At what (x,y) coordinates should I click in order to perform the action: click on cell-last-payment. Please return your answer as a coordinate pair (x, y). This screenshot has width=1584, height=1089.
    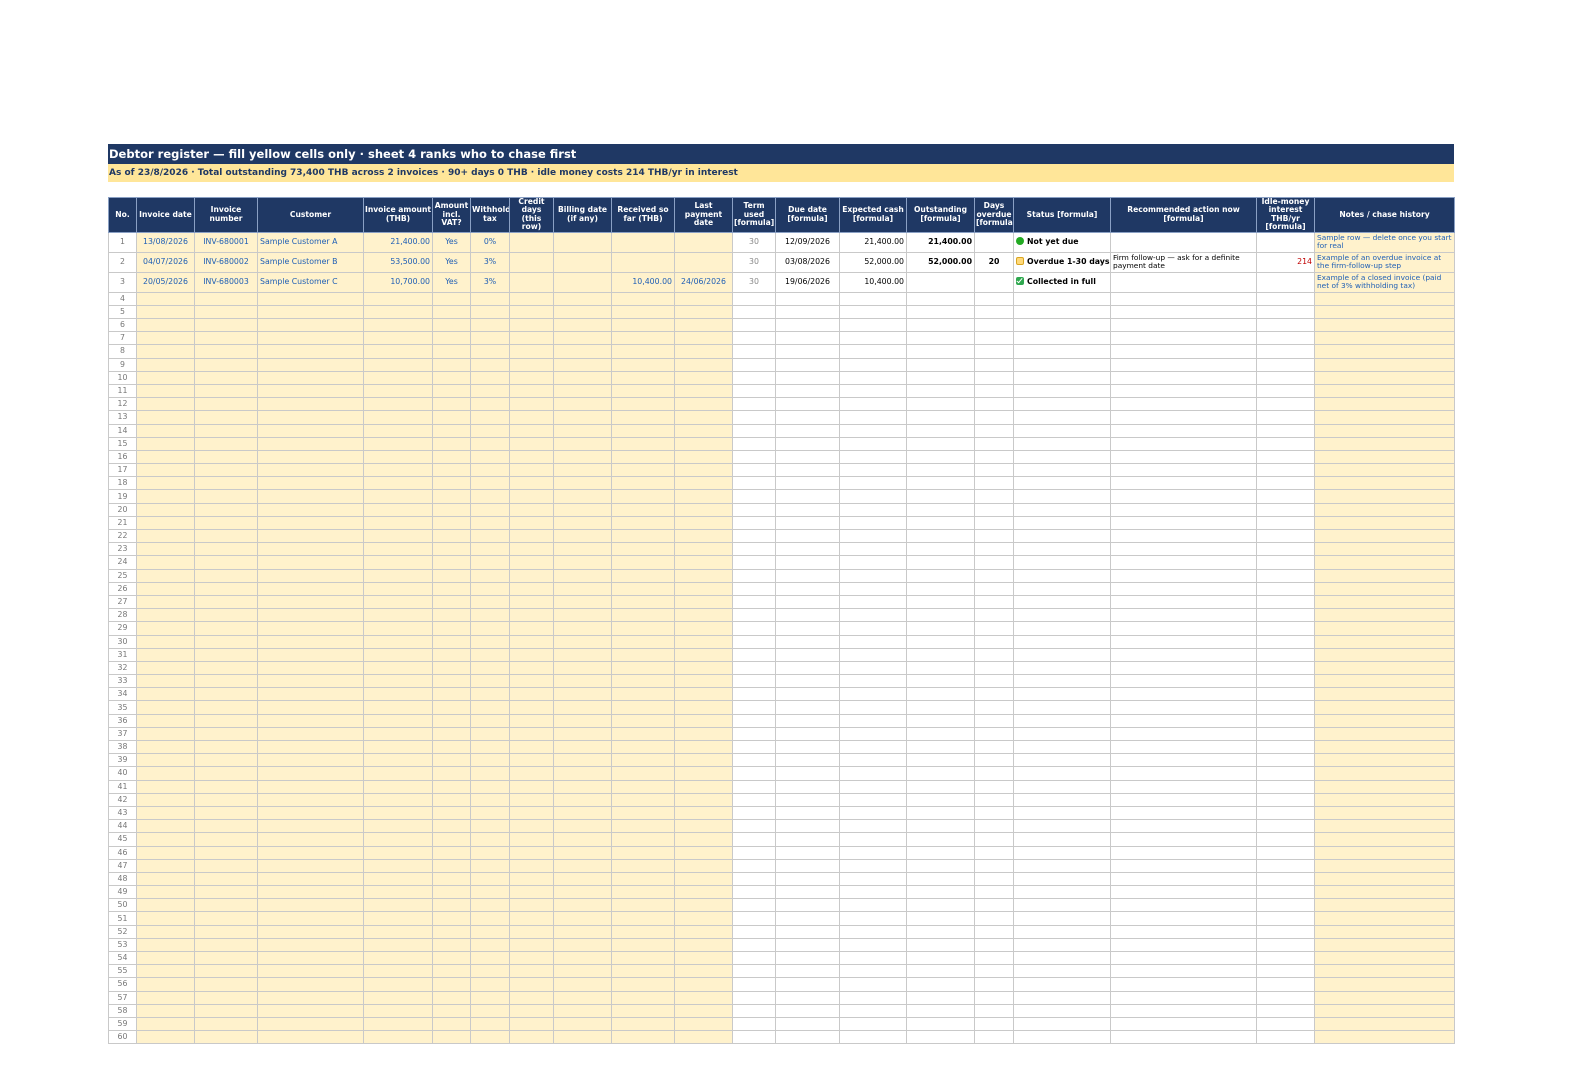
    Looking at the image, I should click on (703, 262).